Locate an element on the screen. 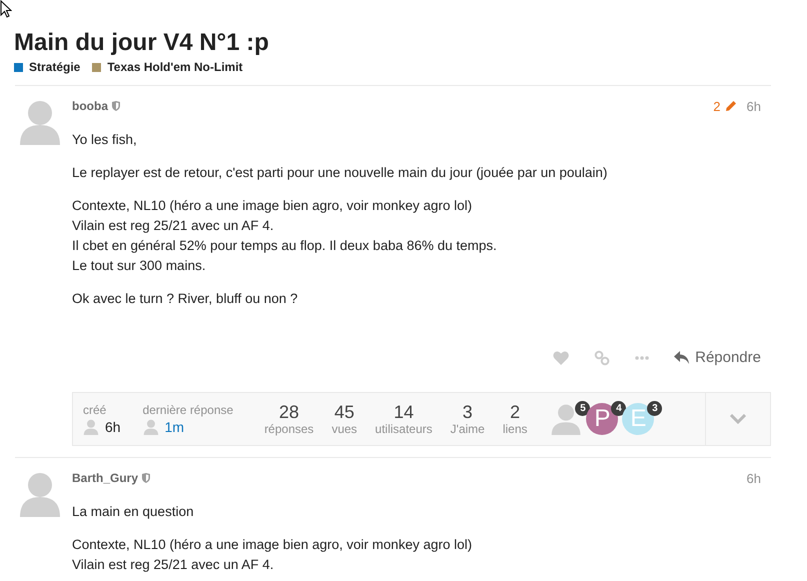 This screenshot has width=807, height=581. stat-label: utilisateurs is located at coordinates (403, 429).